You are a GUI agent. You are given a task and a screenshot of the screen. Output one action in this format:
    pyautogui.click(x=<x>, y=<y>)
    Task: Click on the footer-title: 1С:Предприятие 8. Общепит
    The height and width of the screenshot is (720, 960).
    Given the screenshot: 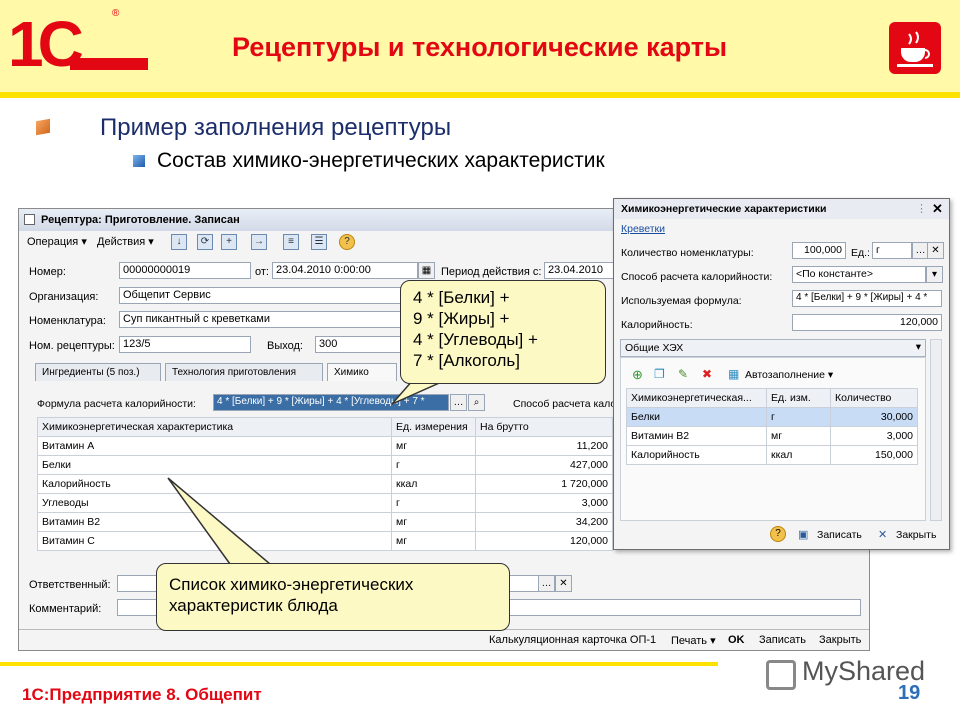 What is the action you would take?
    pyautogui.click(x=142, y=694)
    